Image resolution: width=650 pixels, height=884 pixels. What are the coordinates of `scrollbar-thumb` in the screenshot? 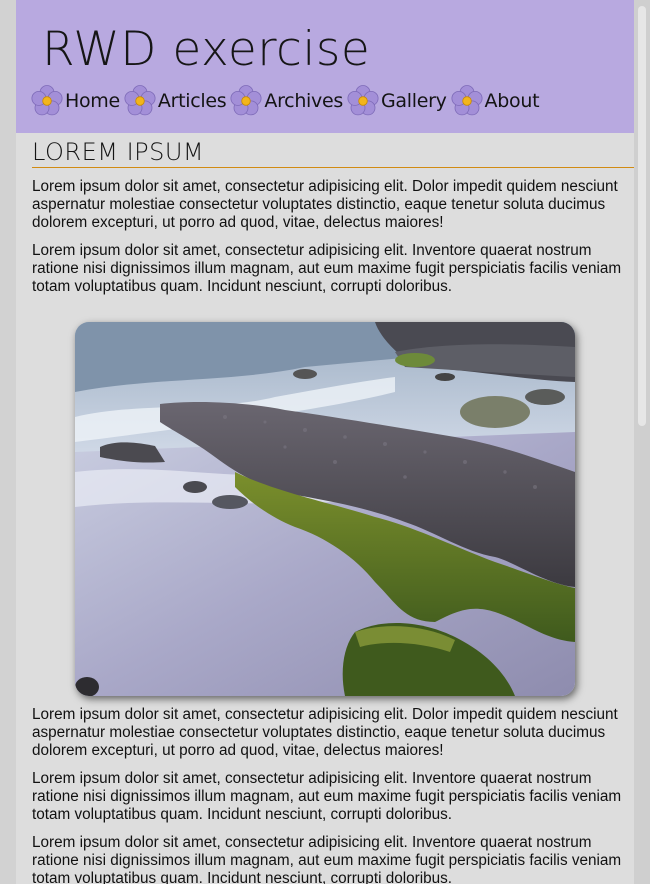 It's located at (642, 216).